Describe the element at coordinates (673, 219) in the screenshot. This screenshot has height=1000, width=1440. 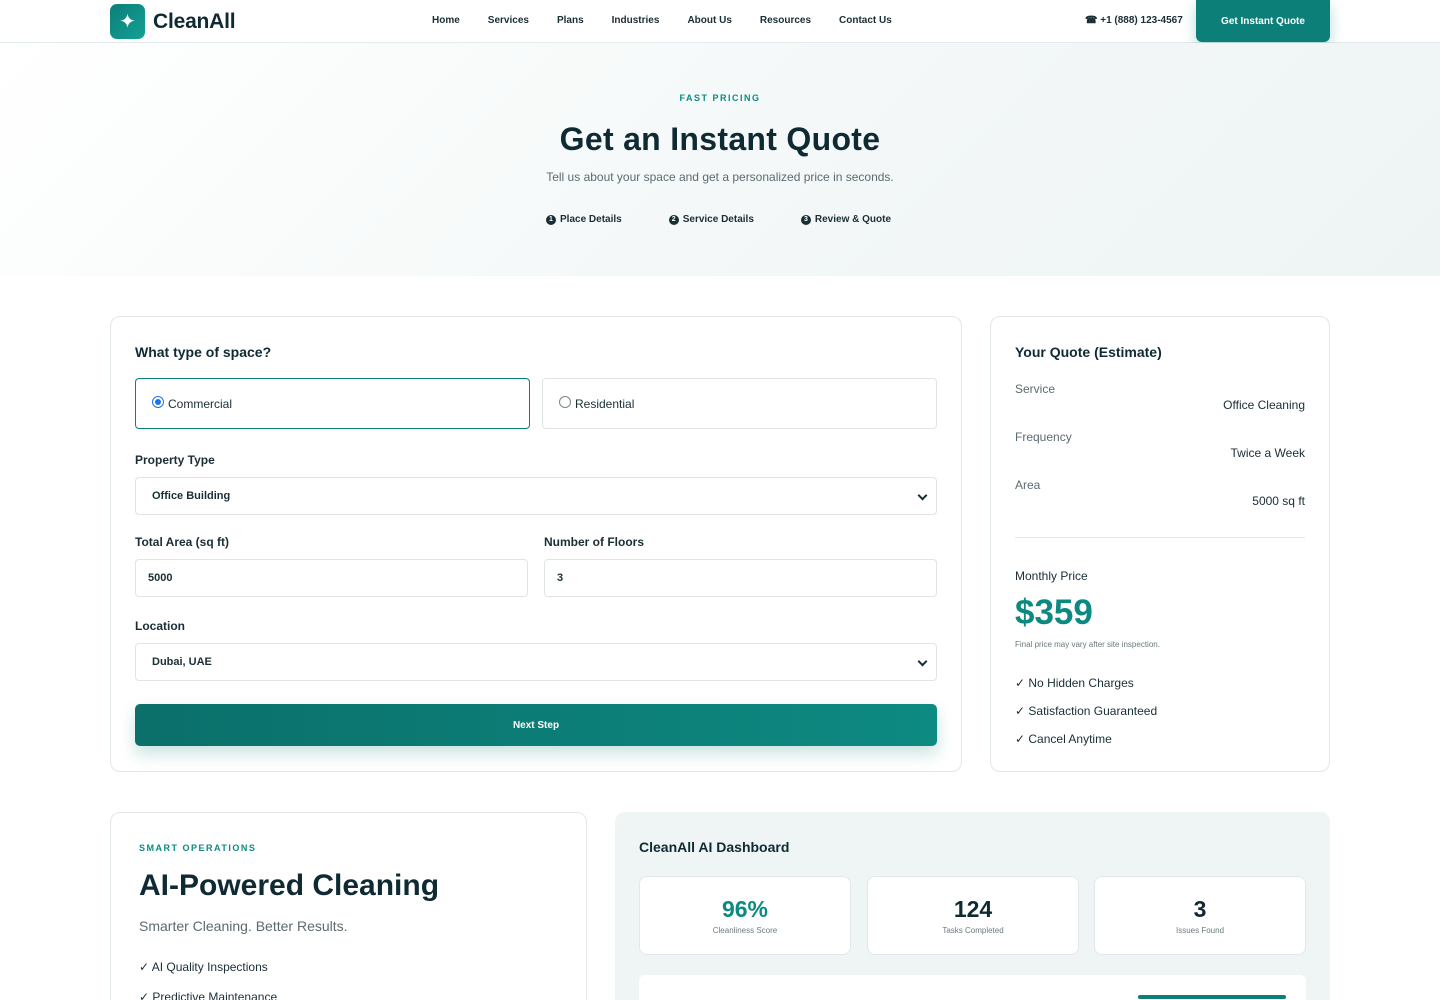
I see `step-number: 2` at that location.